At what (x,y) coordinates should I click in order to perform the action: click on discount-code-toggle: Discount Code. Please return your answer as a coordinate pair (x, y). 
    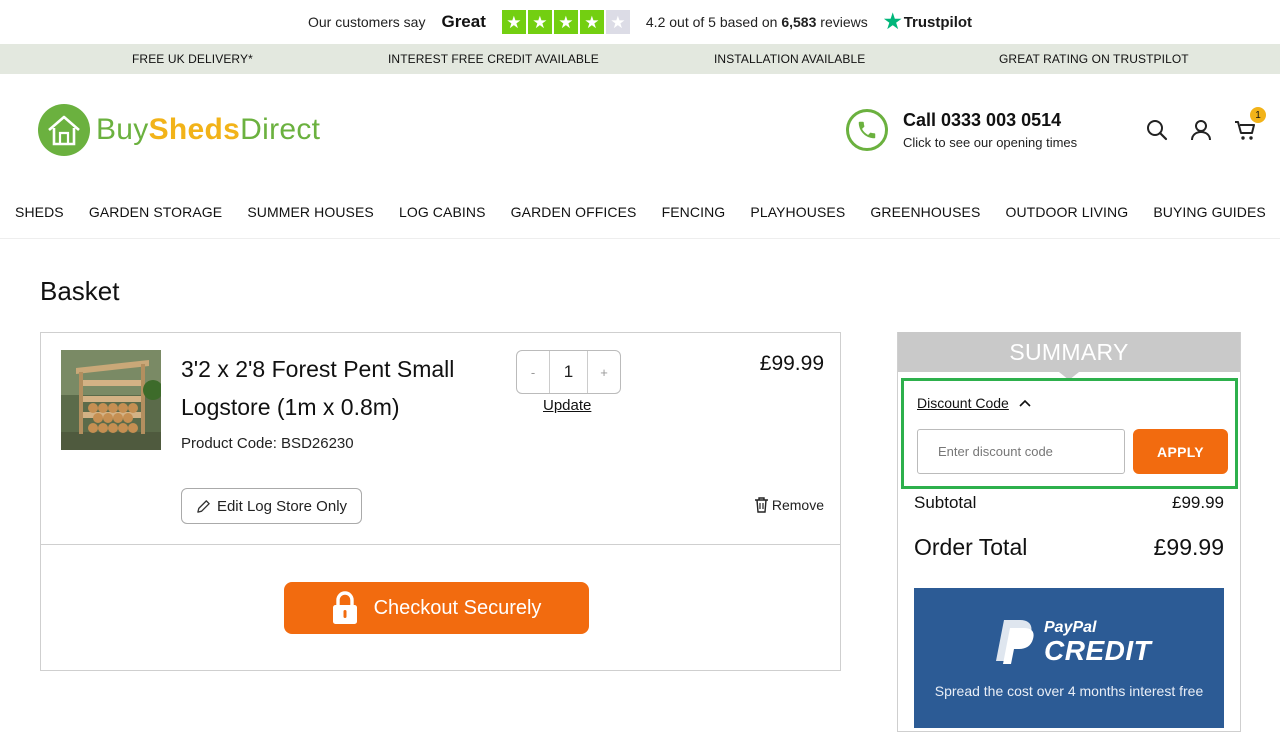
    Looking at the image, I should click on (974, 403).